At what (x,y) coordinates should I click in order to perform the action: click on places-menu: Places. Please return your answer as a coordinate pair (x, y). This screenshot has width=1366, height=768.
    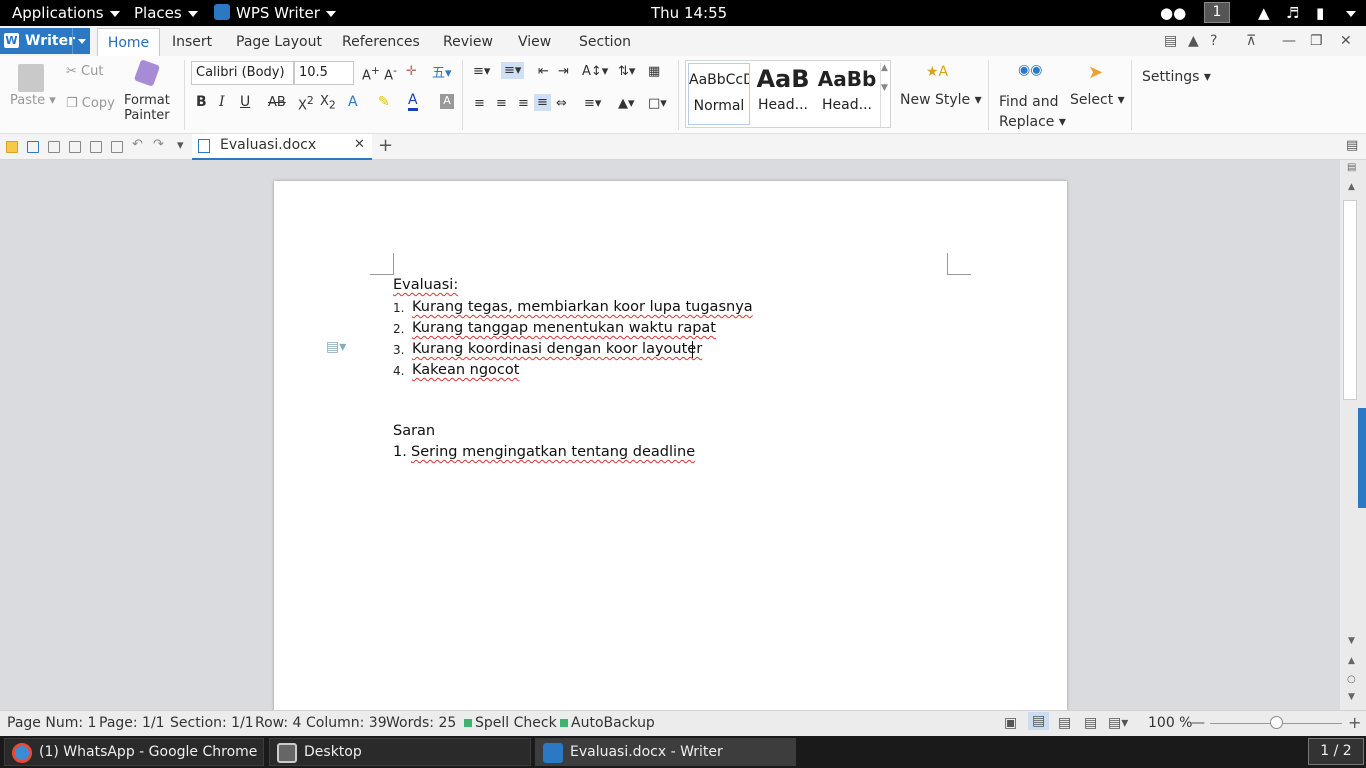
    Looking at the image, I should click on (166, 13).